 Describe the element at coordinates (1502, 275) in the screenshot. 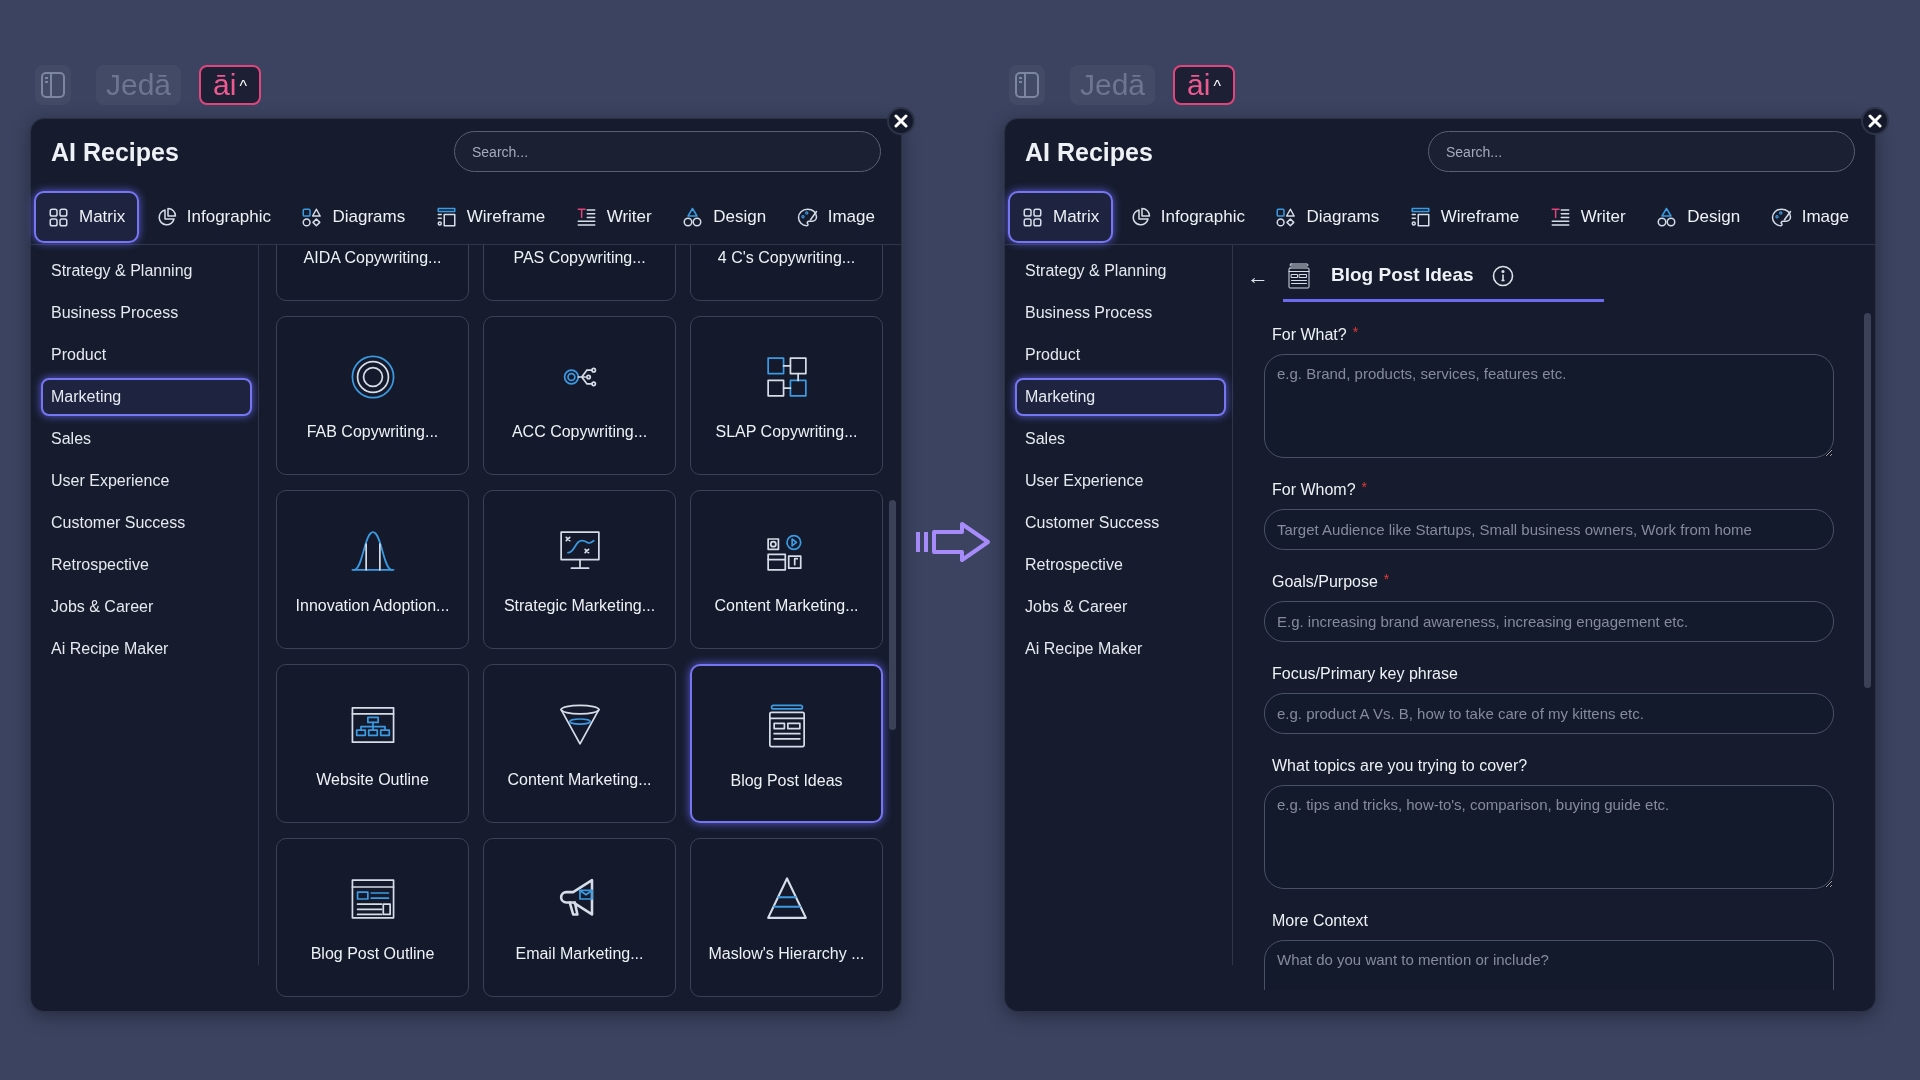

I see `info-icon` at that location.